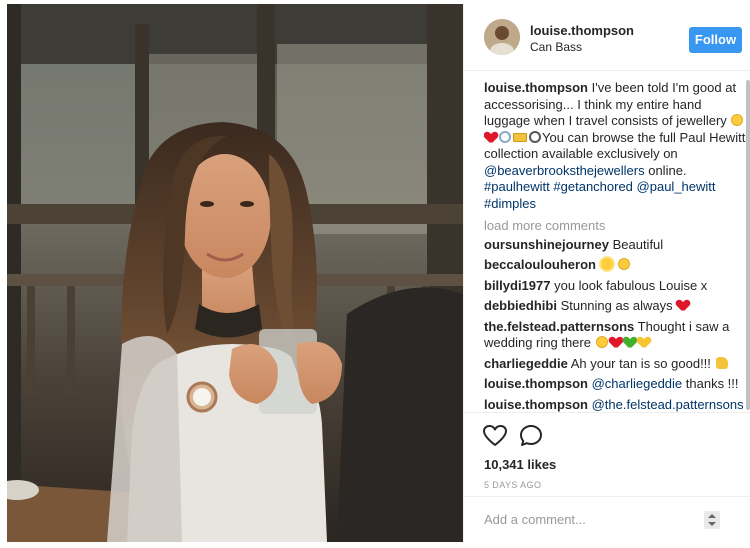 The height and width of the screenshot is (548, 750). I want to click on ring-emoji-icon, so click(505, 136).